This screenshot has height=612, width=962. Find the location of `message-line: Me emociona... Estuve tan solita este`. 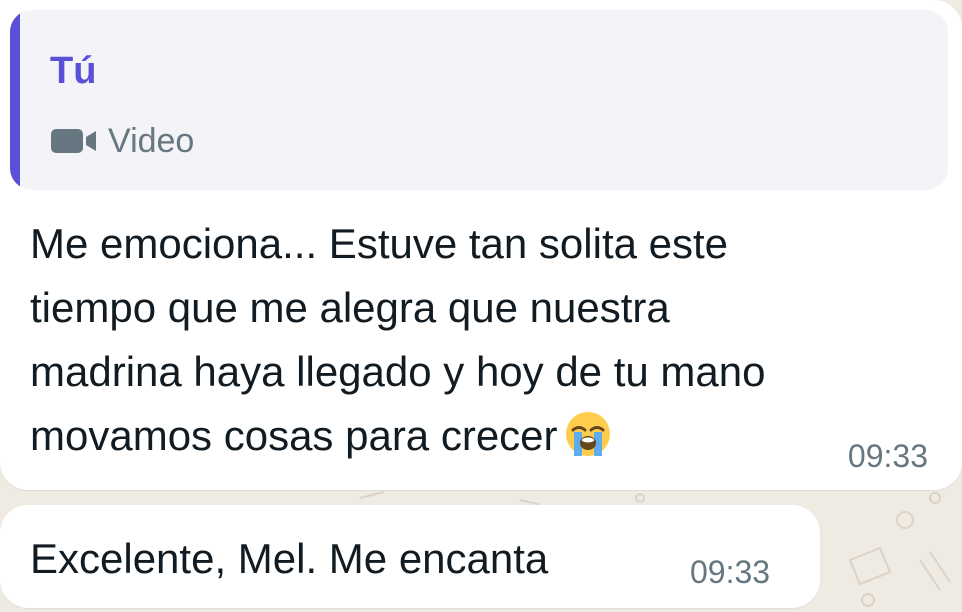

message-line: Me emociona... Estuve tan solita este is located at coordinates (379, 243).